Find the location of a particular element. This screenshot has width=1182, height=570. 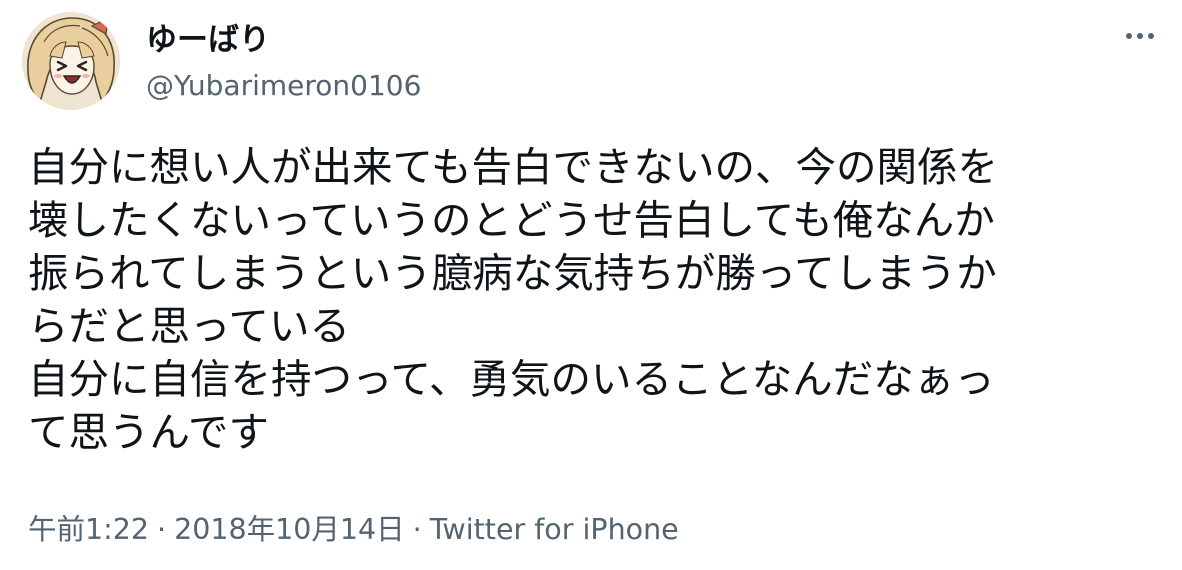

avatar-illustration is located at coordinates (71, 61).